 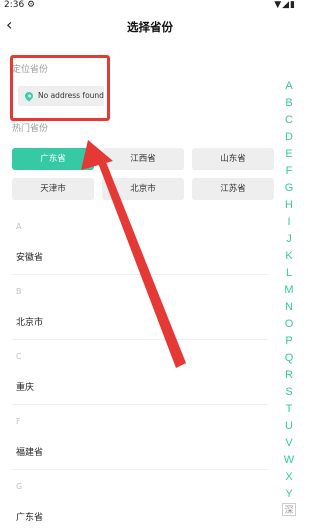 I want to click on index-letter: S, so click(x=289, y=392).